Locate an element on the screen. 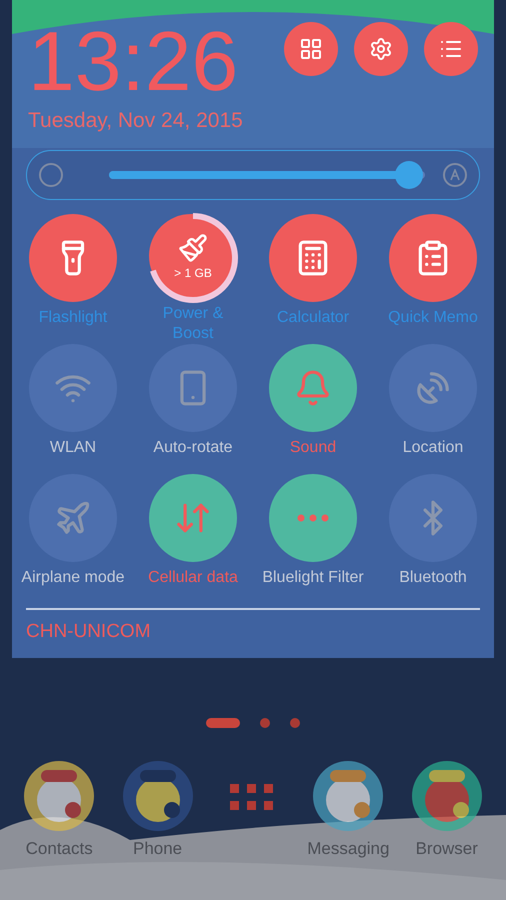  grid-icon is located at coordinates (311, 49).